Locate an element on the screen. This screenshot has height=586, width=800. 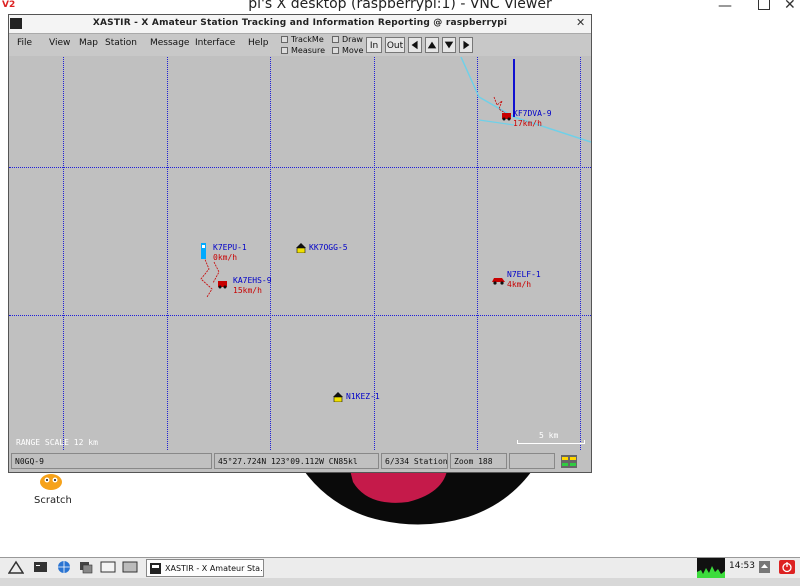
xastir-task-icon is located at coordinates (155, 568).